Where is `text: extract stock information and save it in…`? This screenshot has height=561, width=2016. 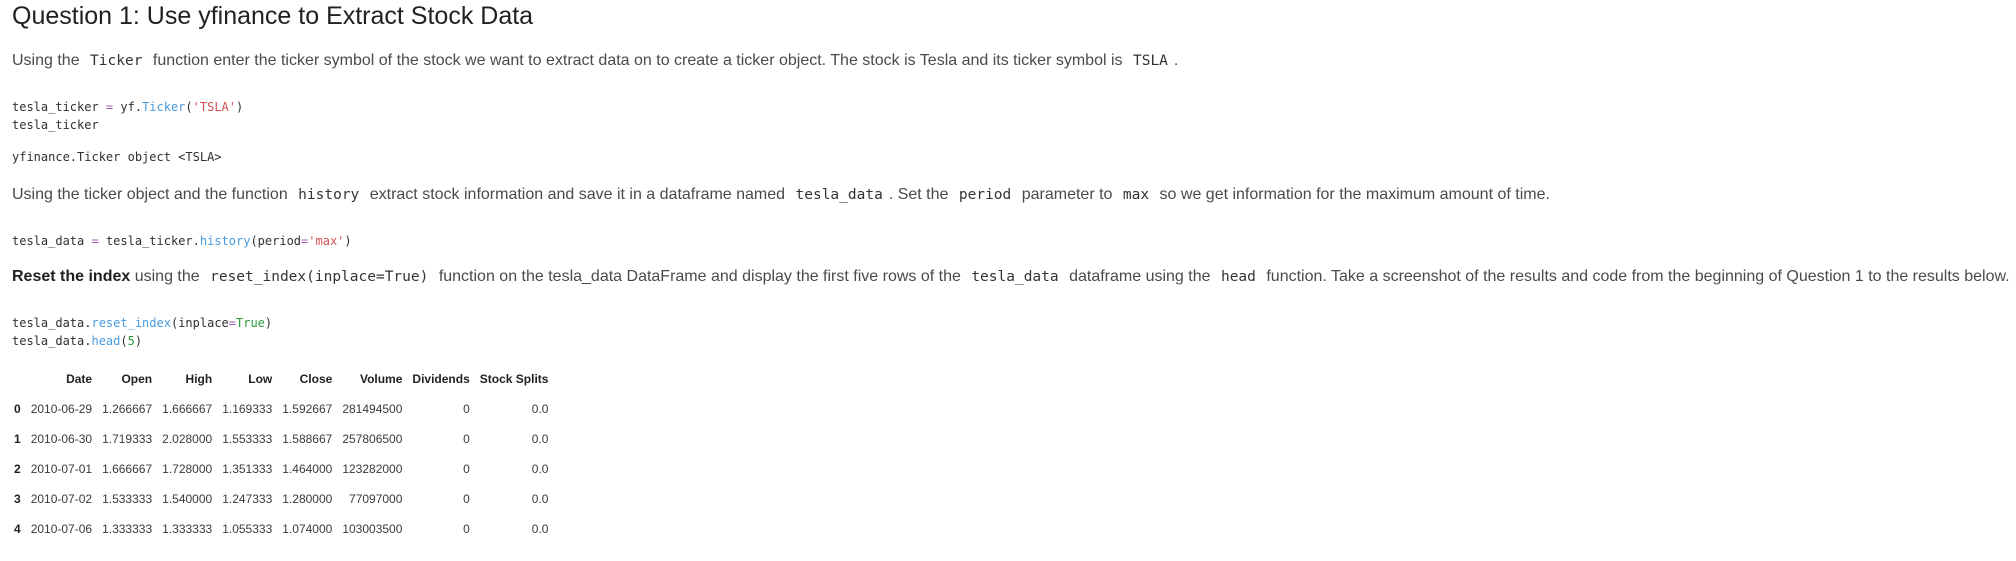 text: extract stock information and save it in… is located at coordinates (577, 194).